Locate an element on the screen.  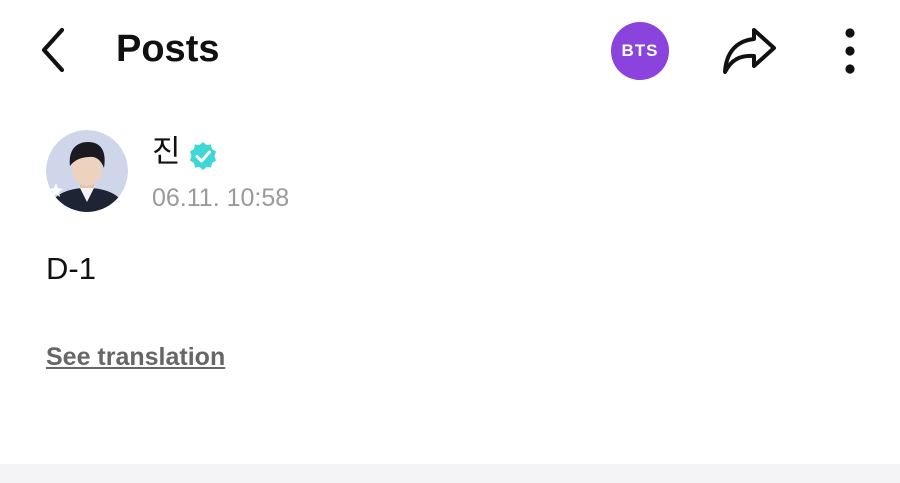
more-options-button is located at coordinates (850, 51).